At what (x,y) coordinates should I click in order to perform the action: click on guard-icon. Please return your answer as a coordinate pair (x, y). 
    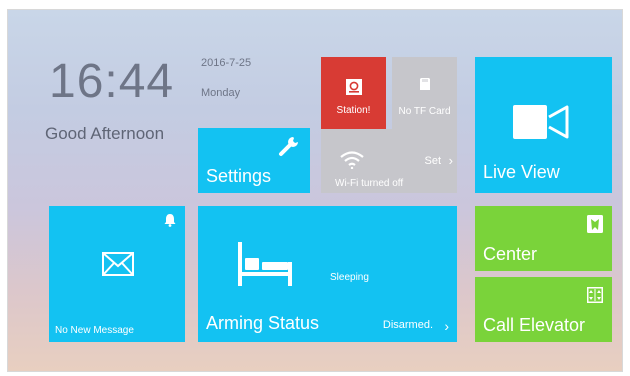
    Looking at the image, I should click on (595, 224).